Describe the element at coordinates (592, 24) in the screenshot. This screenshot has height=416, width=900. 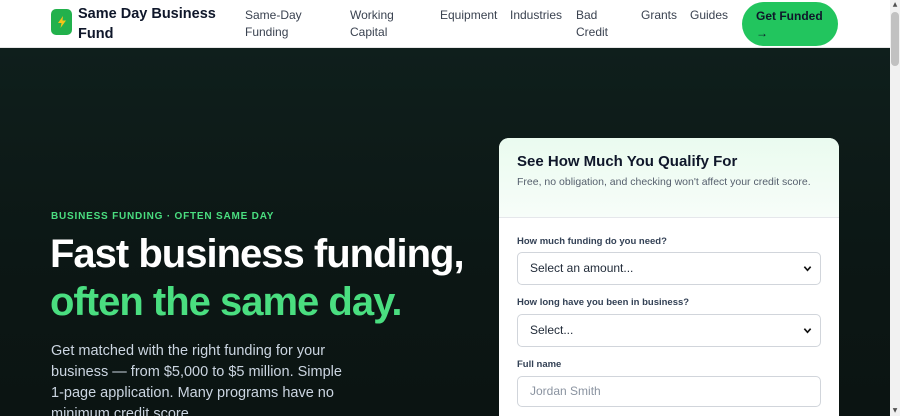
I see `nav-link-bad-credit: Bad Credit` at that location.